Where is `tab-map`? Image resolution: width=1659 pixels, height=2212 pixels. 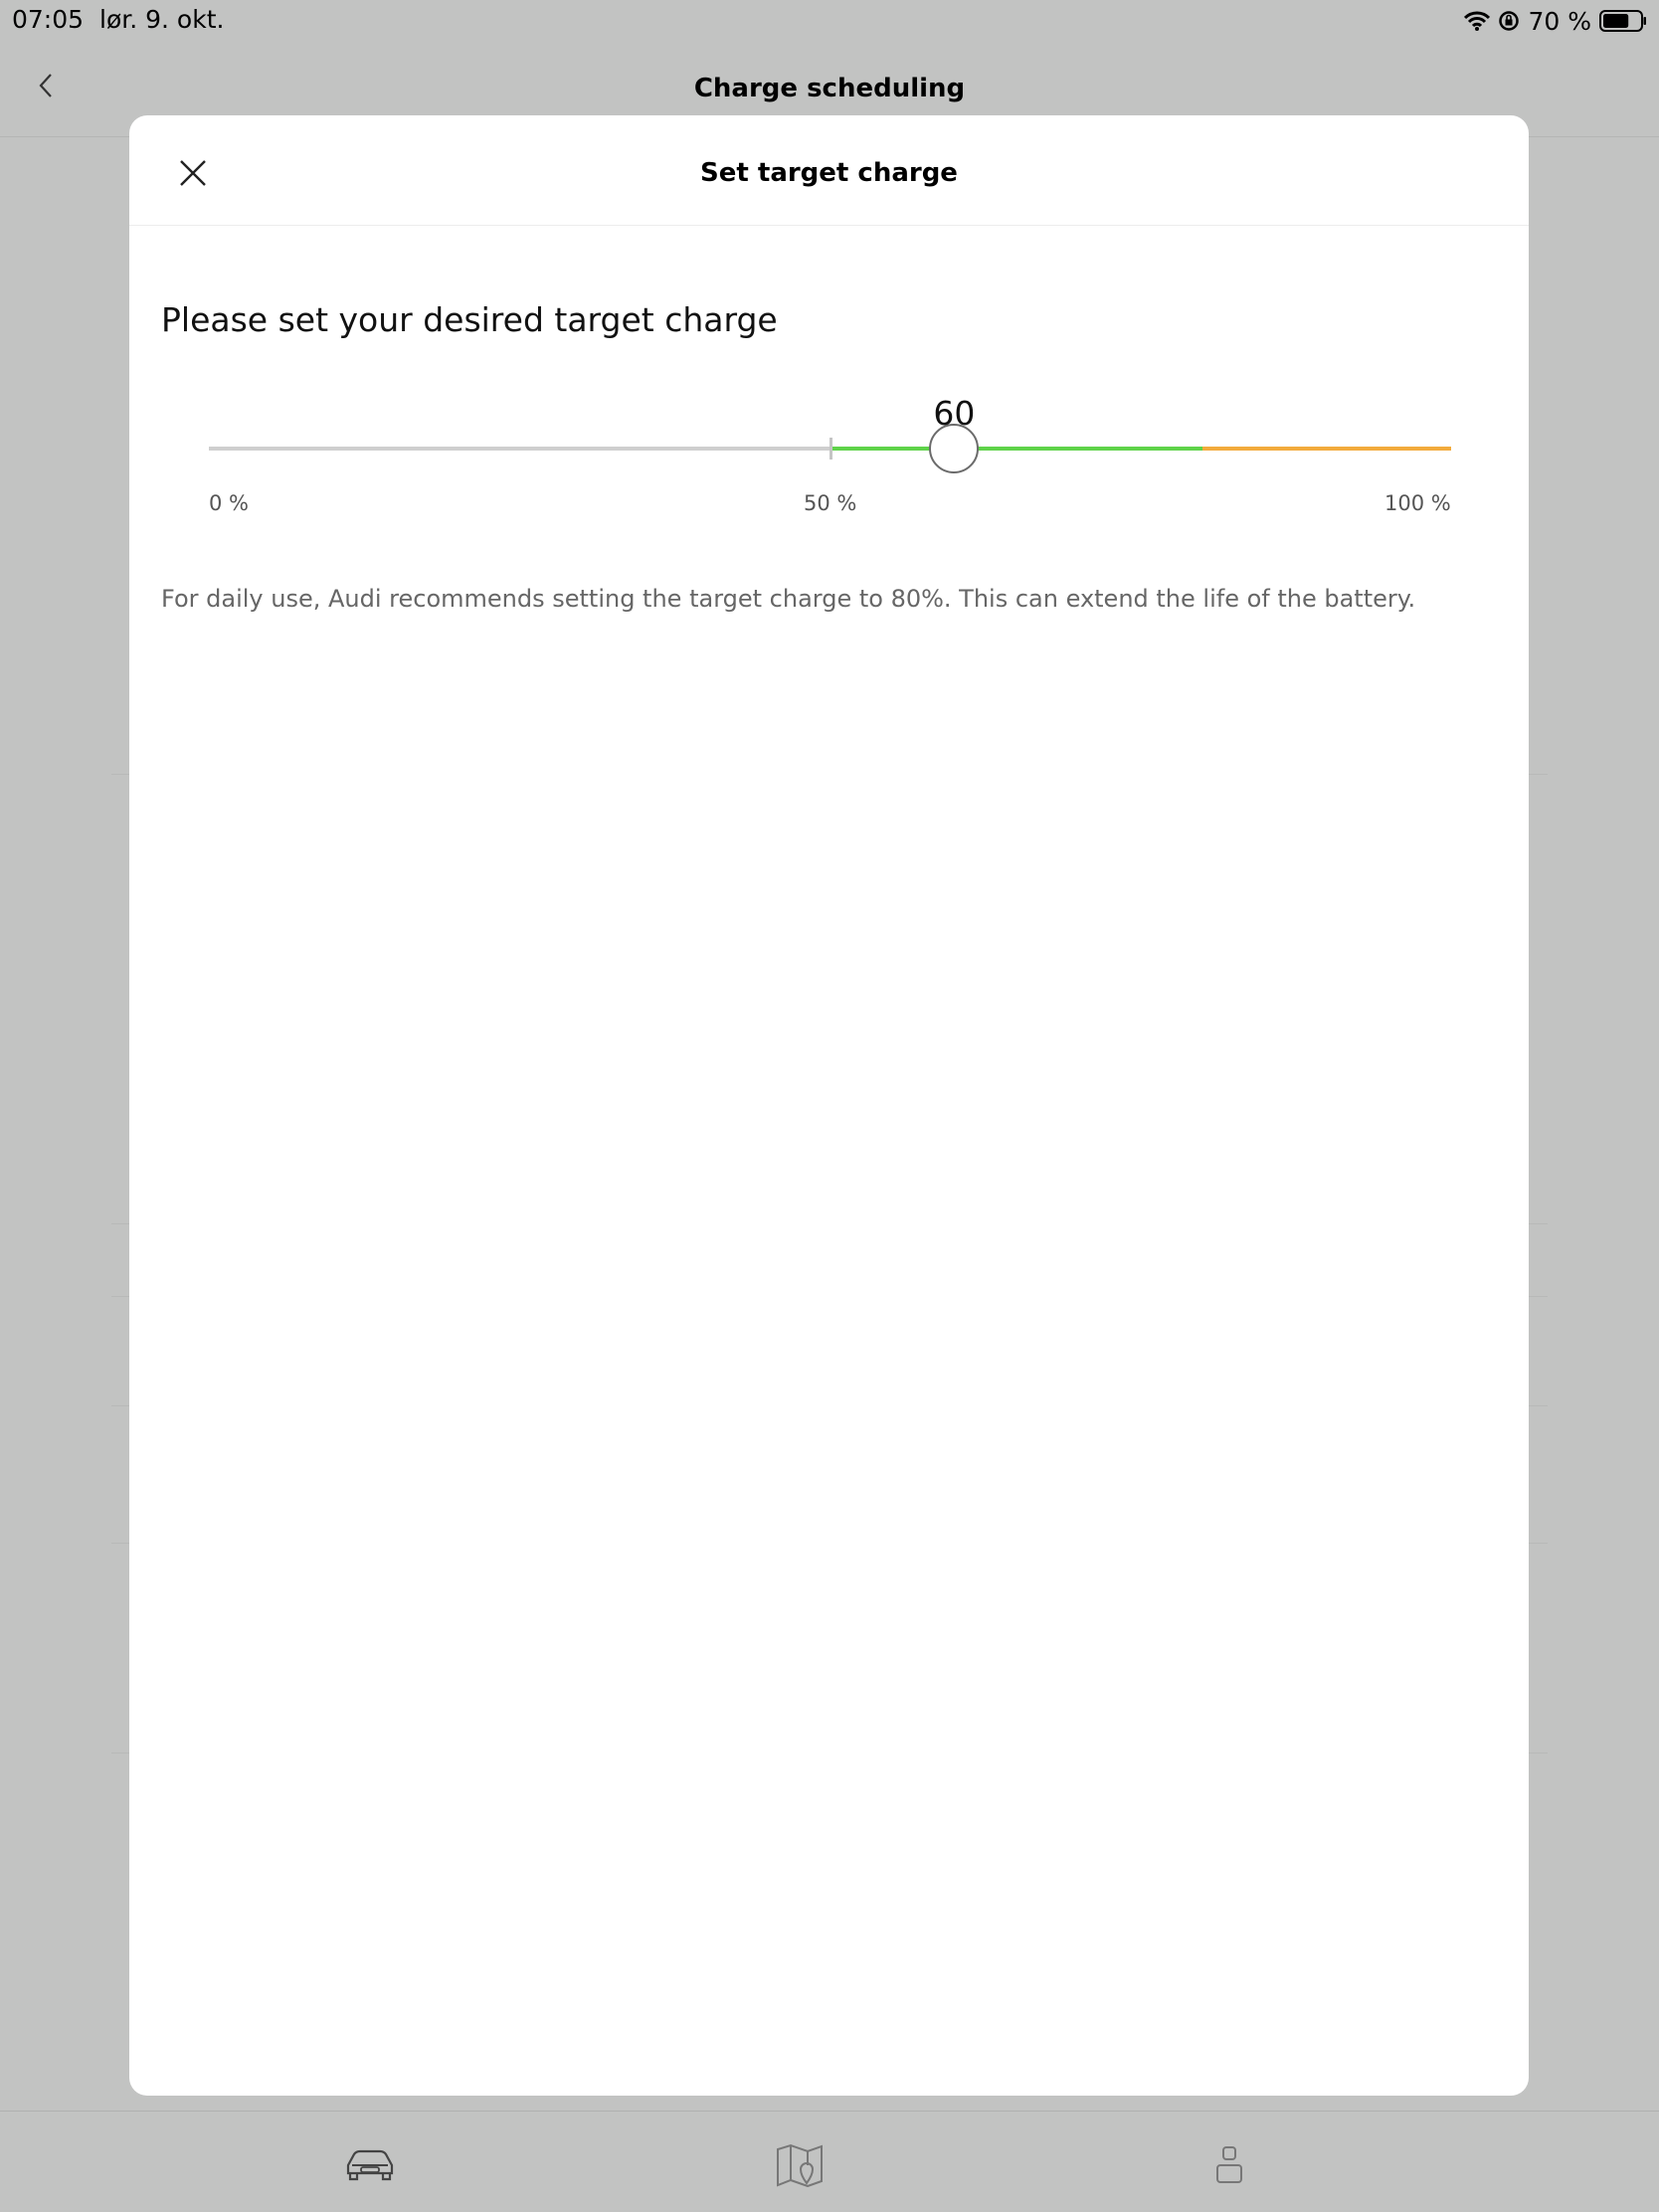 tab-map is located at coordinates (800, 2165).